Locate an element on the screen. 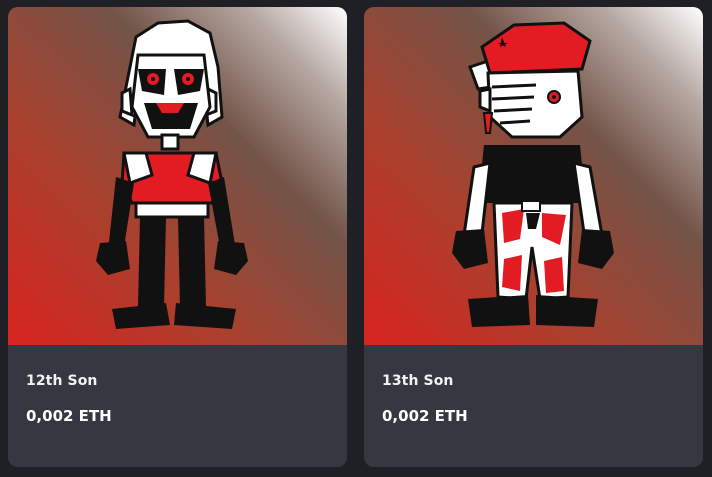  nft-name: 13th Son is located at coordinates (418, 381).